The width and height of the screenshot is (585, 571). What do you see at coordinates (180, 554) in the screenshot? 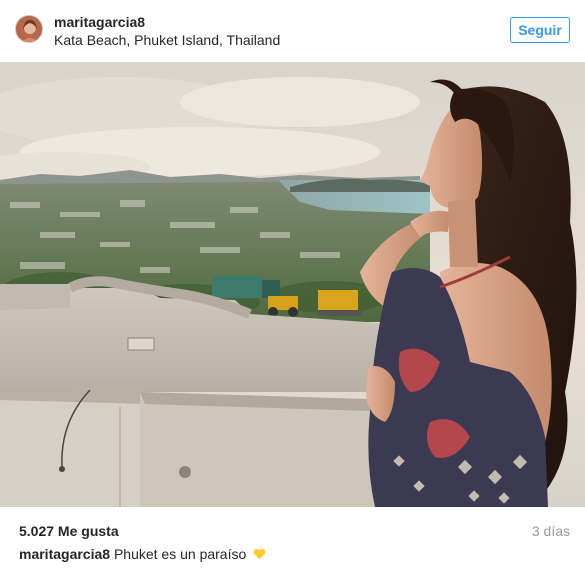
I see `caption-text: Phuket es un paraíso` at bounding box center [180, 554].